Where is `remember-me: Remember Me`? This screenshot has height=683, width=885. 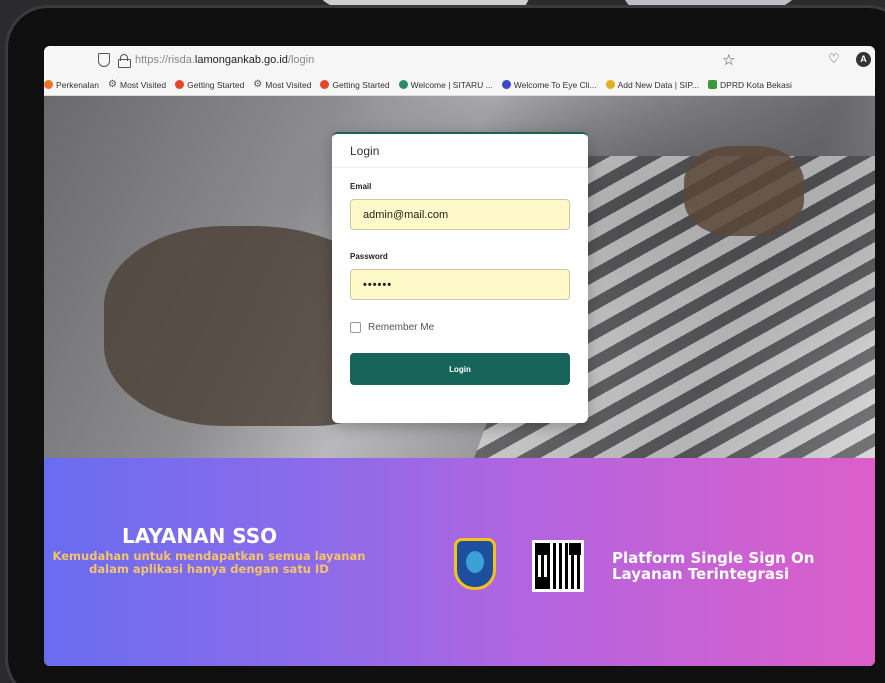 remember-me: Remember Me is located at coordinates (460, 327).